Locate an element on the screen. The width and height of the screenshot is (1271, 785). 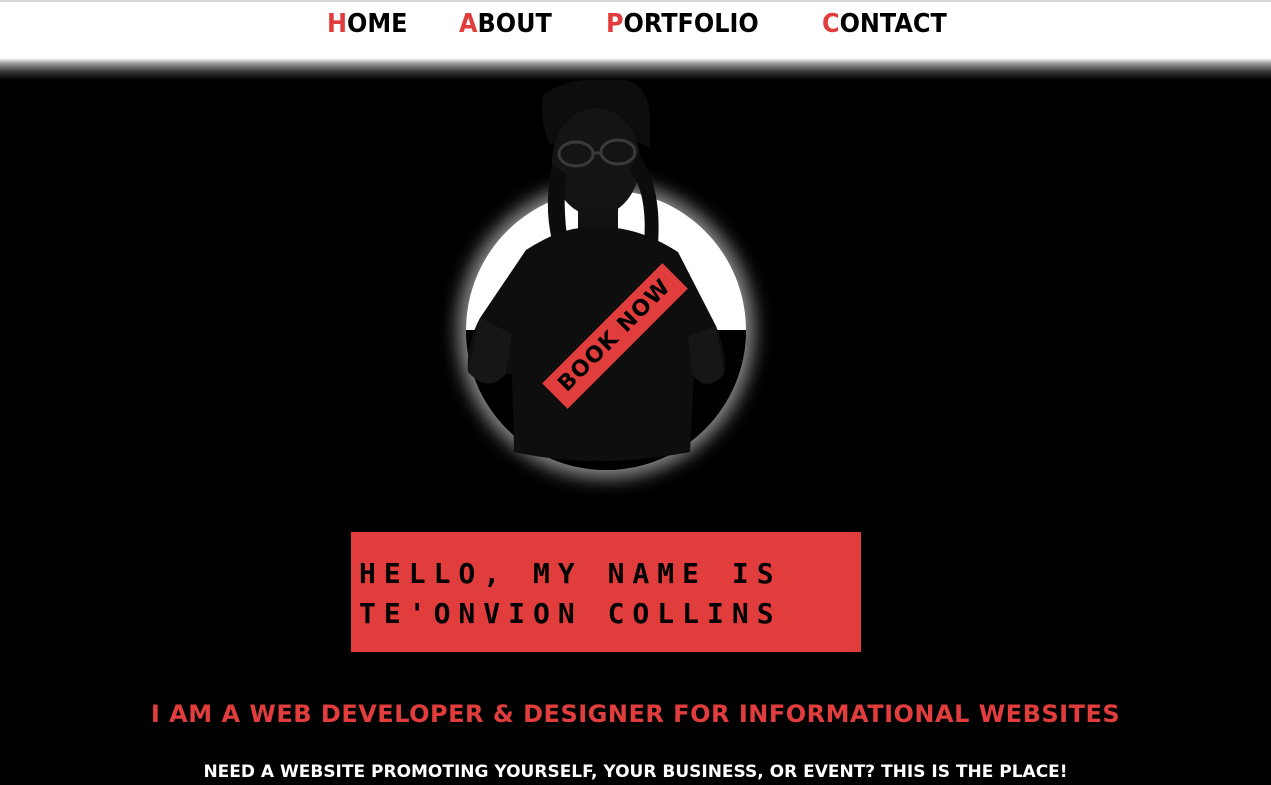
nav-contact-initial: C is located at coordinates (831, 24).